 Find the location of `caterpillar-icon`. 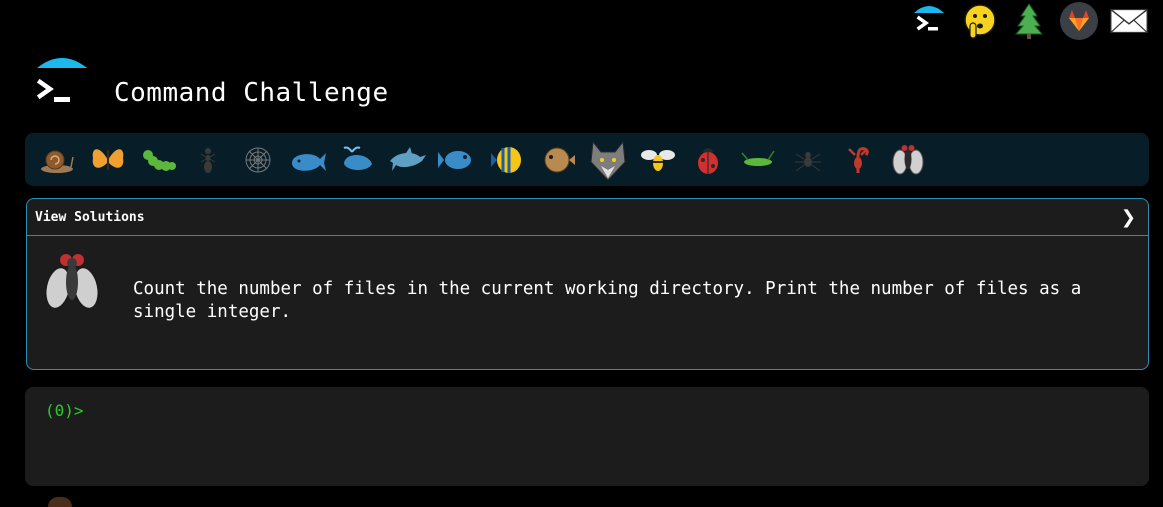

caterpillar-icon is located at coordinates (158, 160).